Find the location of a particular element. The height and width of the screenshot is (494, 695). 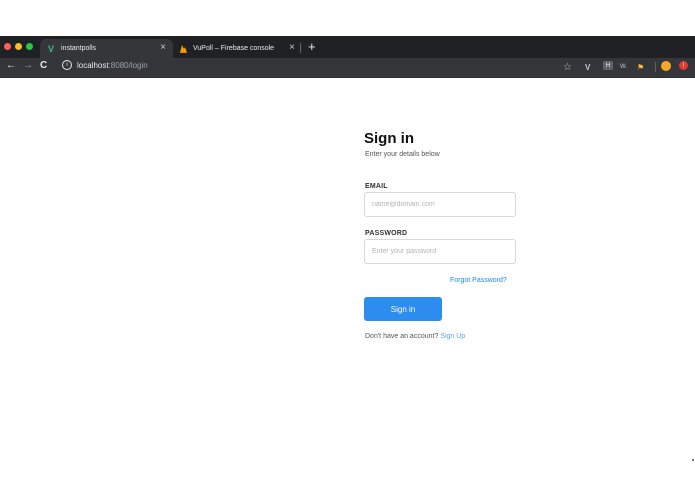

window-close-button is located at coordinates (7, 46).